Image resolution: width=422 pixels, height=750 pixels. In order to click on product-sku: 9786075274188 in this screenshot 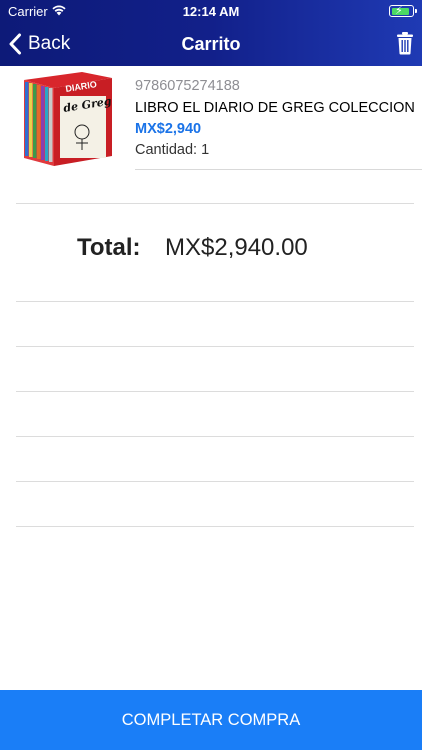, I will do `click(187, 86)`.